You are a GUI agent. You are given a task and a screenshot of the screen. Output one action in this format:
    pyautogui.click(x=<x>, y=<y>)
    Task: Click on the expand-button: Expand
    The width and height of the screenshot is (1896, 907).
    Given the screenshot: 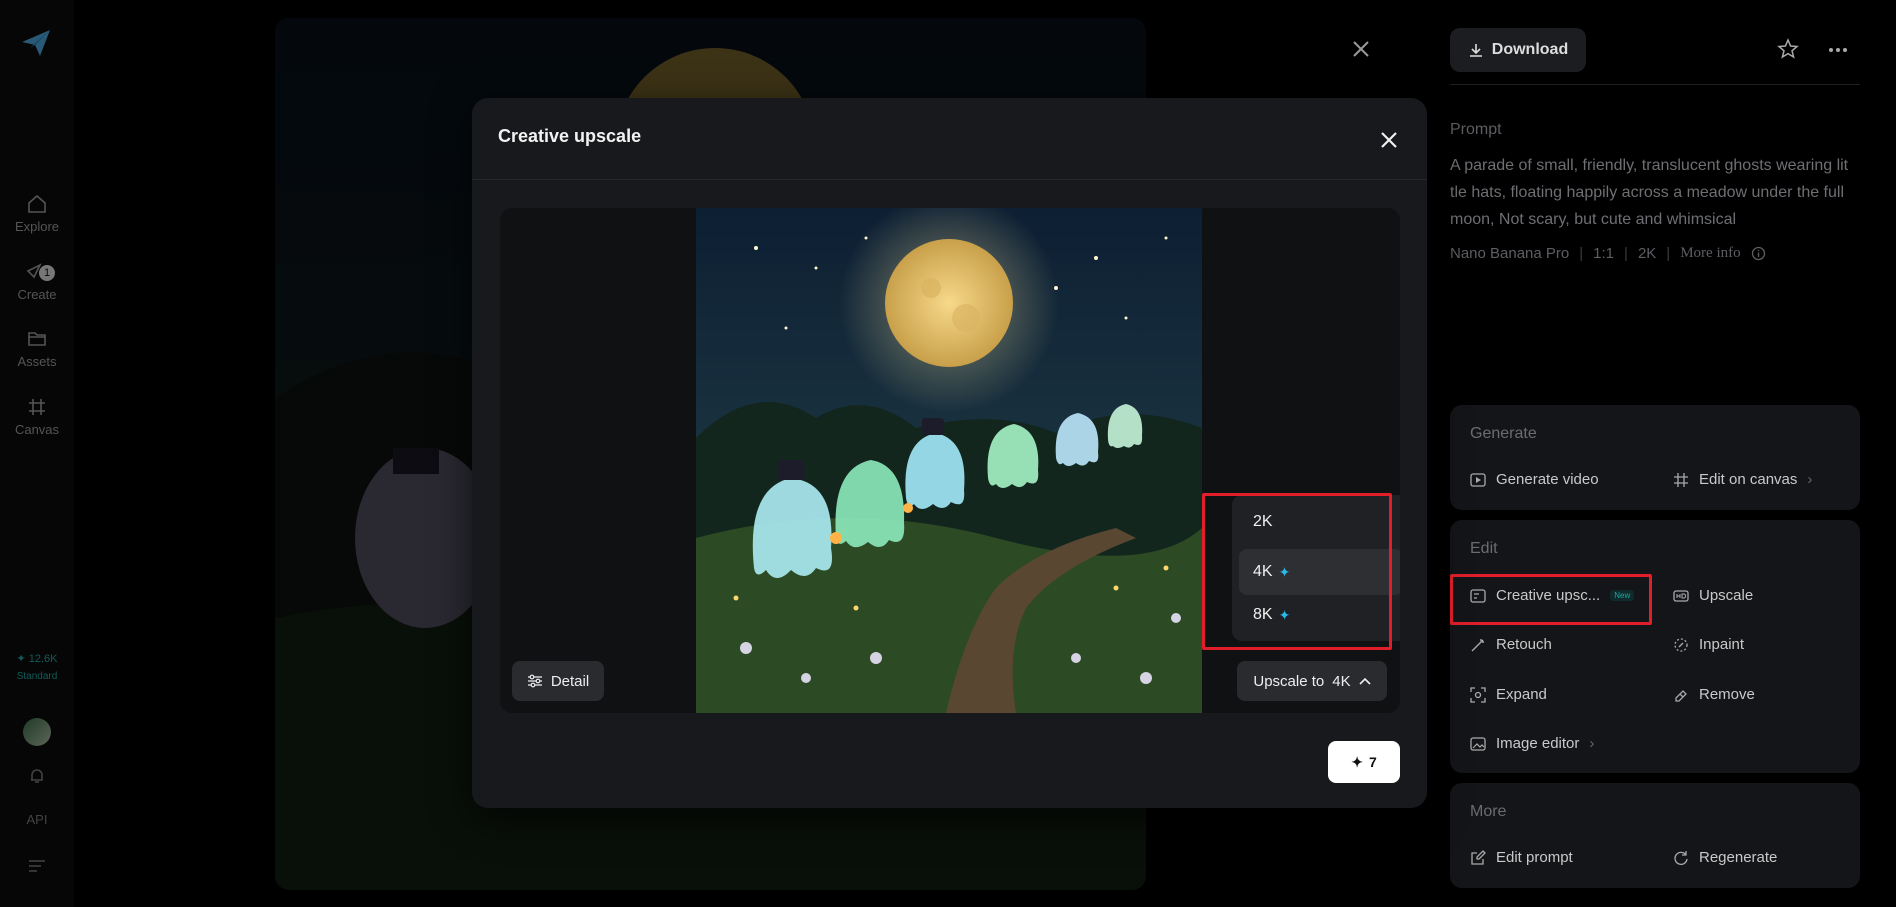 What is the action you would take?
    pyautogui.click(x=1508, y=694)
    